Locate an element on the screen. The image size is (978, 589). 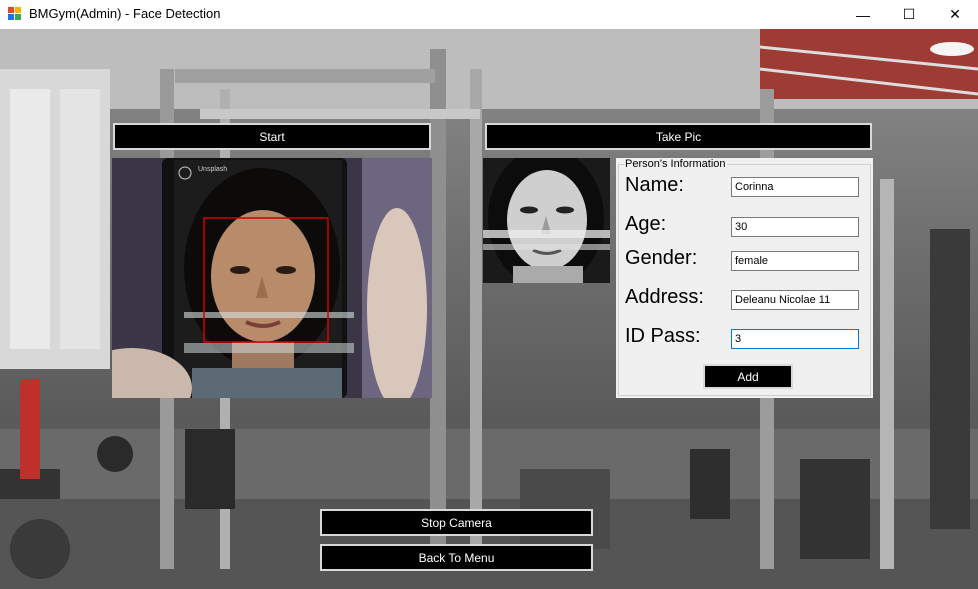
id-pass-label: ID Pass: is located at coordinates (663, 336).